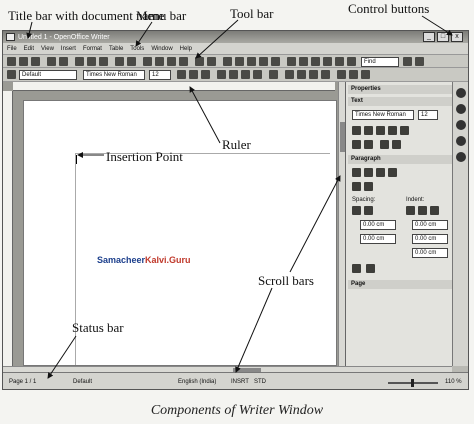 The width and height of the screenshot is (474, 424). What do you see at coordinates (211, 61) in the screenshot?
I see `redo-icon` at bounding box center [211, 61].